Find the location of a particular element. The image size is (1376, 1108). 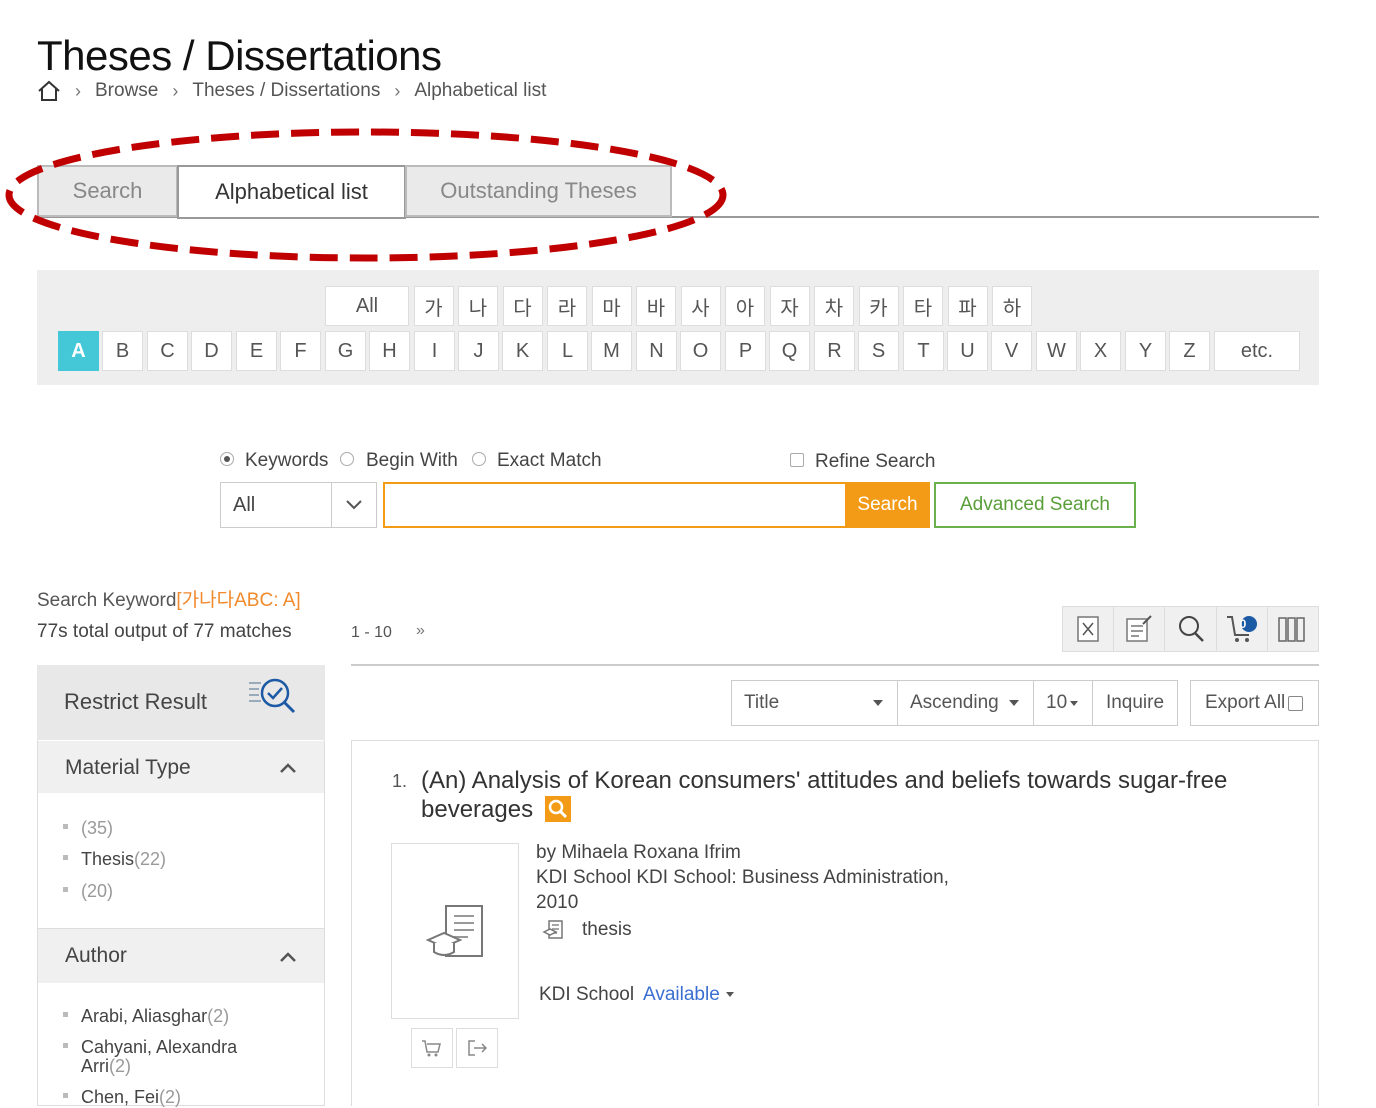

advanced-search-button: Advanced Search is located at coordinates (1035, 505).